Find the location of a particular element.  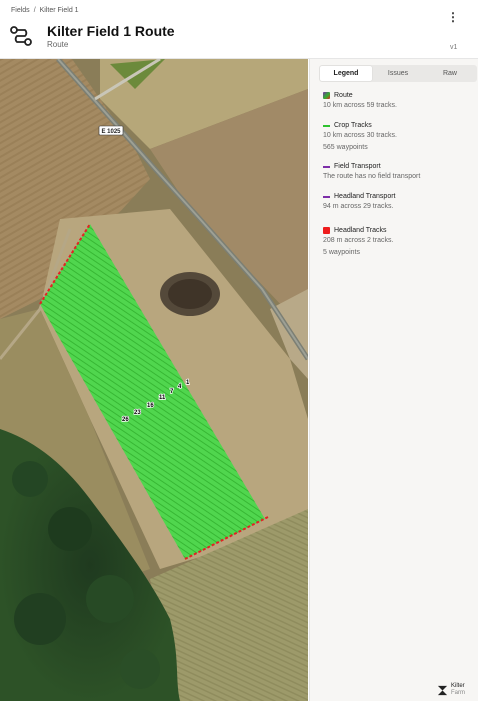

track-label: 11 is located at coordinates (162, 398).